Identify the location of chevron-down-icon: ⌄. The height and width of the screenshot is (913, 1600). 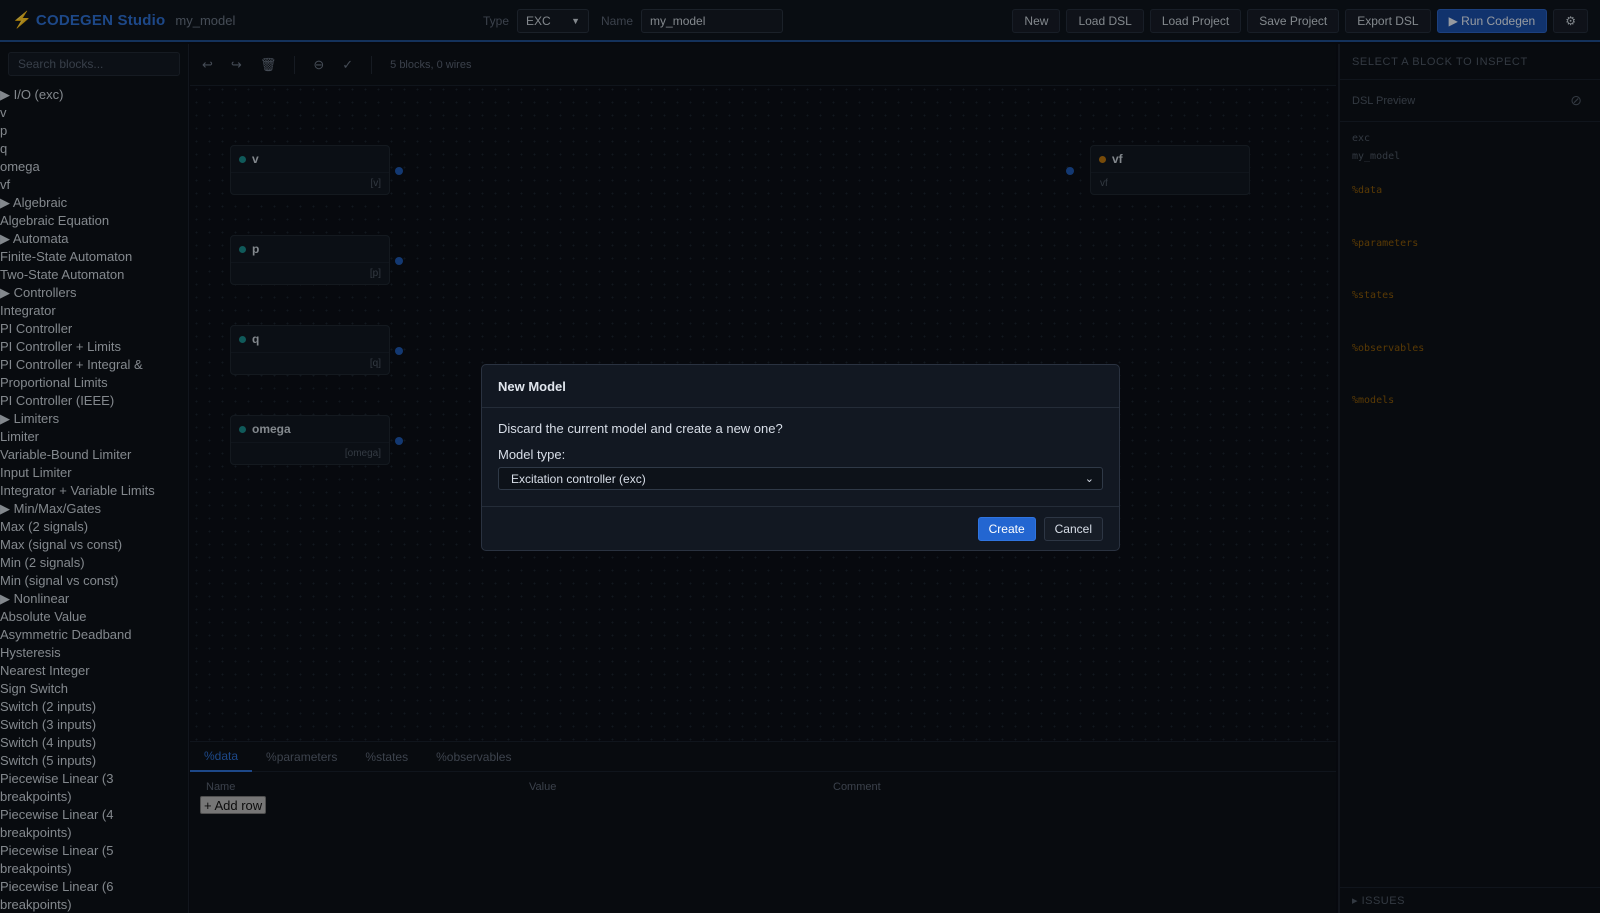
(1089, 479).